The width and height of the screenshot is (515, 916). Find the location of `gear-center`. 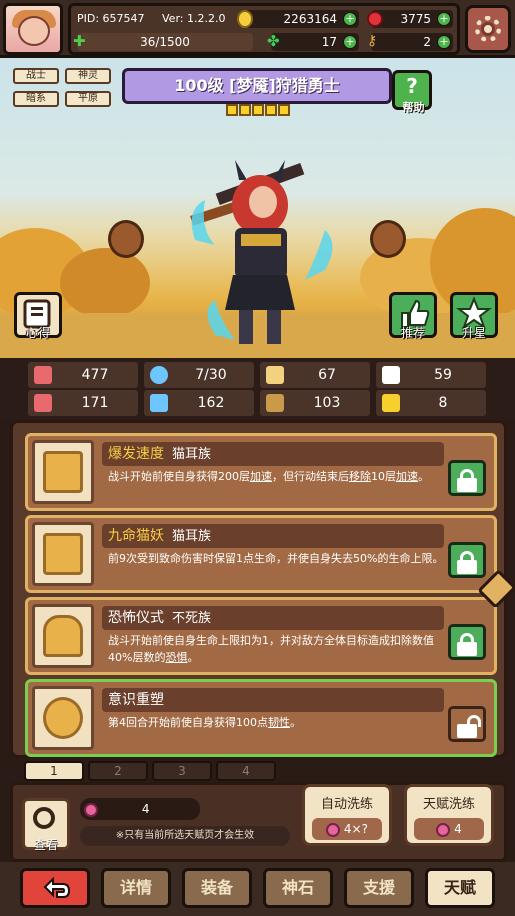

gear-center is located at coordinates (488, 29).